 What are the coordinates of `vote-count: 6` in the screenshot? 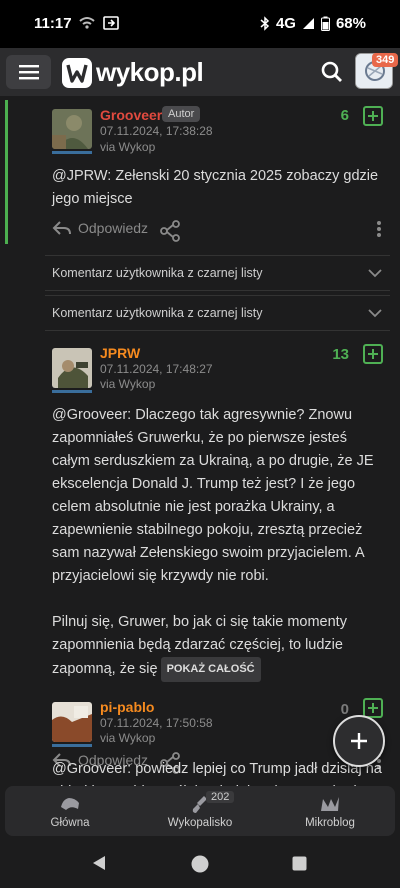 It's located at (344, 115).